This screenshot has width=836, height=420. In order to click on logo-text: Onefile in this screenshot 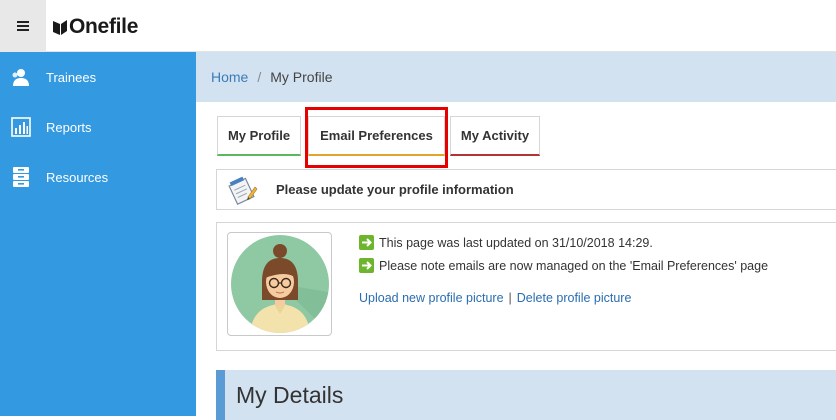, I will do `click(104, 26)`.